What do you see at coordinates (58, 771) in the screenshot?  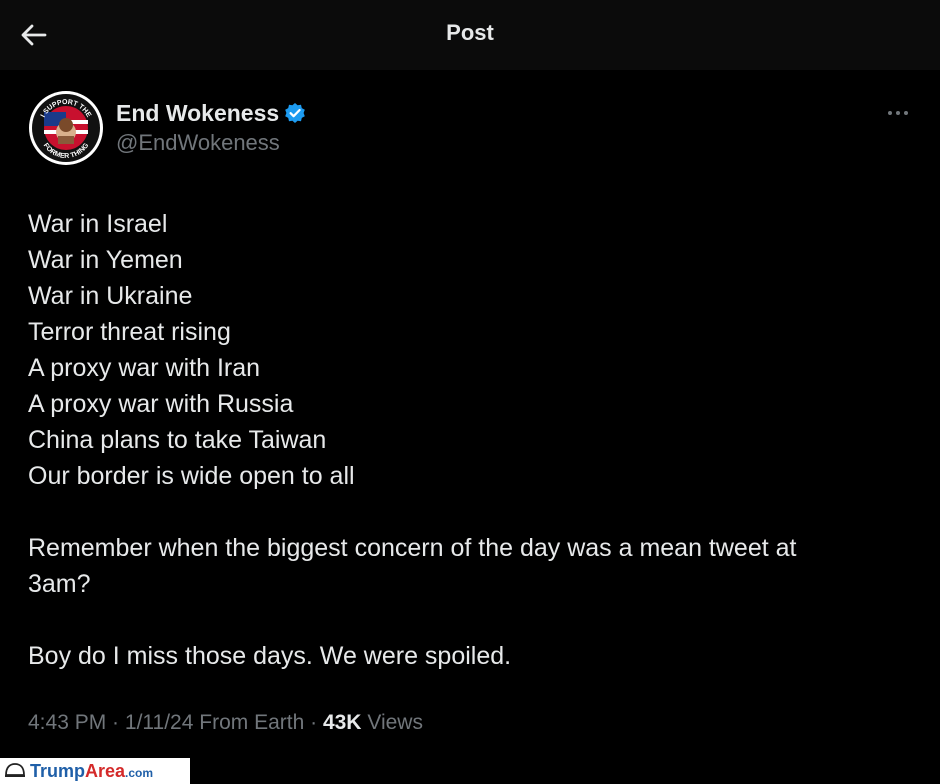 I see `watermark-part-1: Trump` at bounding box center [58, 771].